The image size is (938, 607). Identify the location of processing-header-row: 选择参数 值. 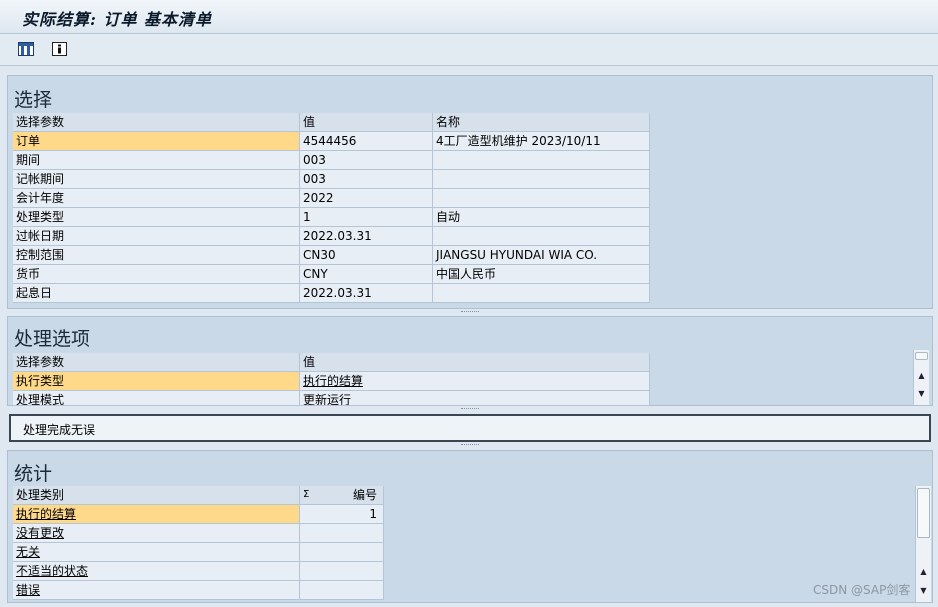
(331, 362).